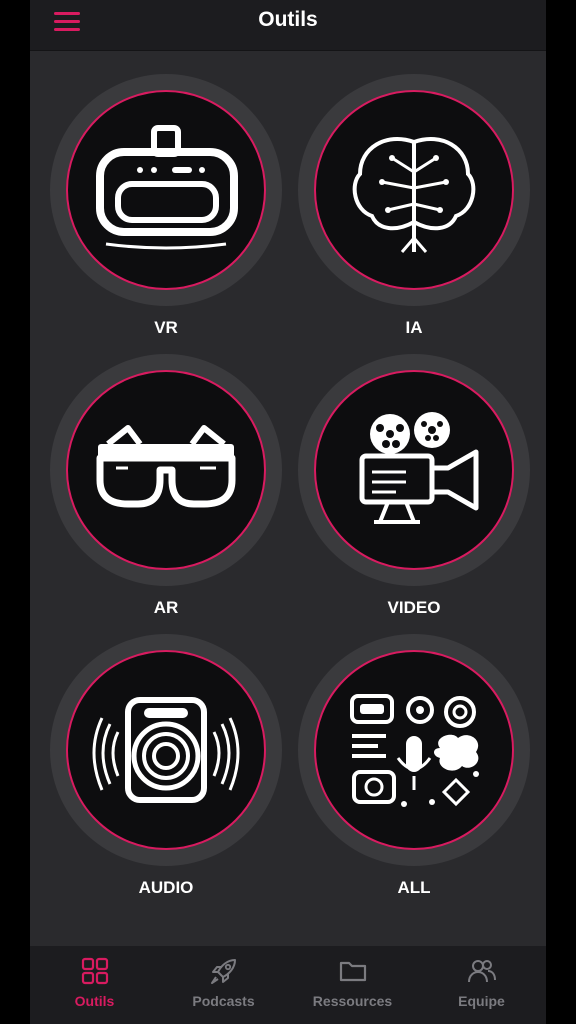 Image resolution: width=576 pixels, height=1024 pixels. Describe the element at coordinates (223, 985) in the screenshot. I see `tab-podcasts: Podcasts` at that location.